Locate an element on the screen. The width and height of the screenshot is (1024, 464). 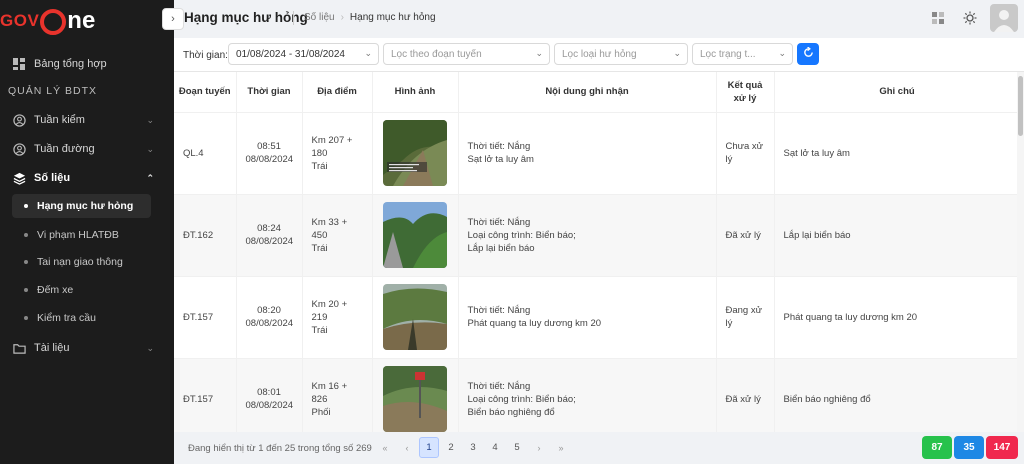
date-range-picker: 01/08/2024 - 31/08/2024 ⌄ is located at coordinates (303, 54).